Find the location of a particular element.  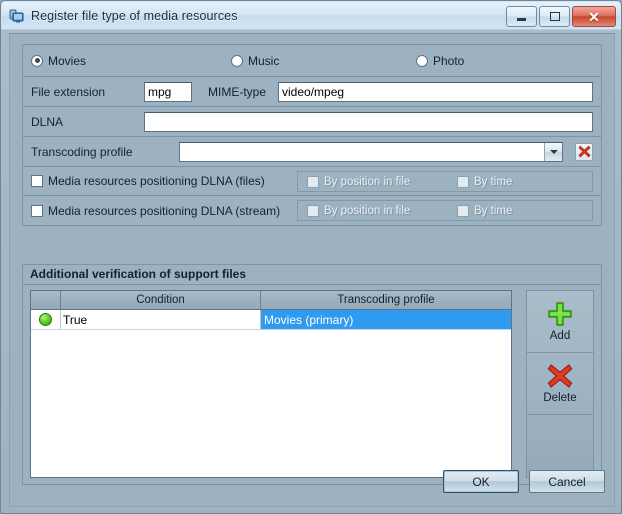

delete-button: Delete is located at coordinates (560, 384).